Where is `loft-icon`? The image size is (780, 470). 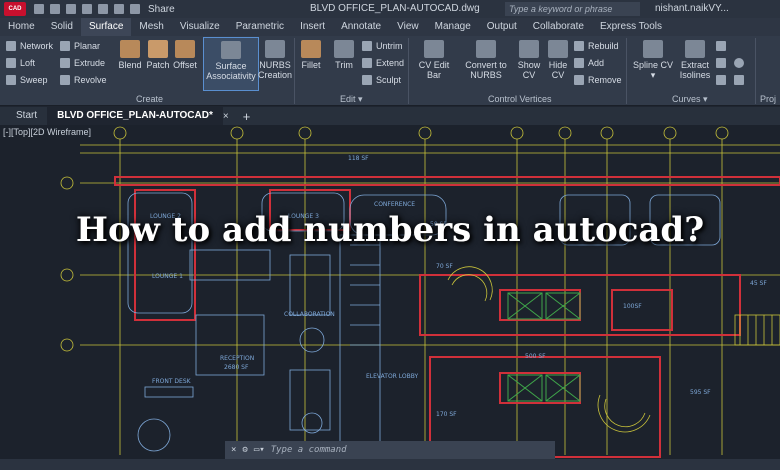 loft-icon is located at coordinates (11, 63).